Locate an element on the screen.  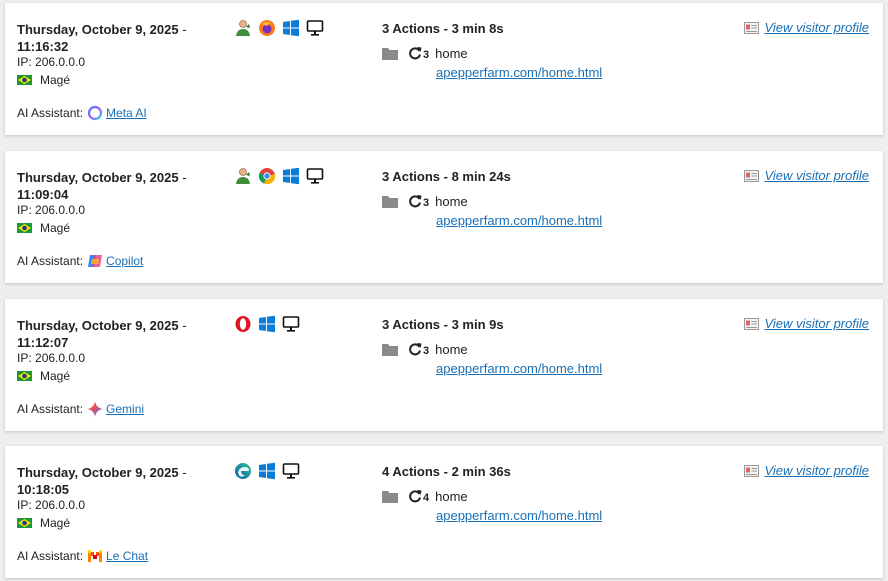
ai-assistant-row: AI Assistant: Copilot is located at coordinates (80, 261).